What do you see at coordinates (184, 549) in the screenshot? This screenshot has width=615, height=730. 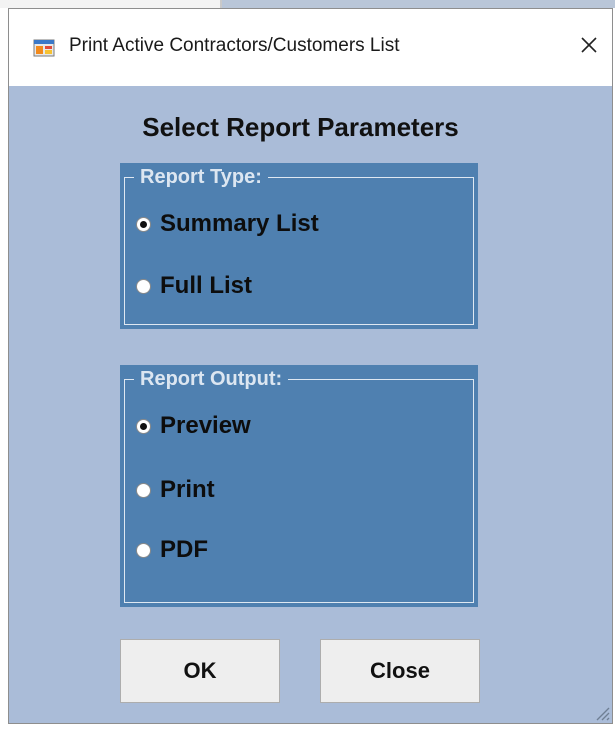 I see `radio-pdf-label: PDF` at bounding box center [184, 549].